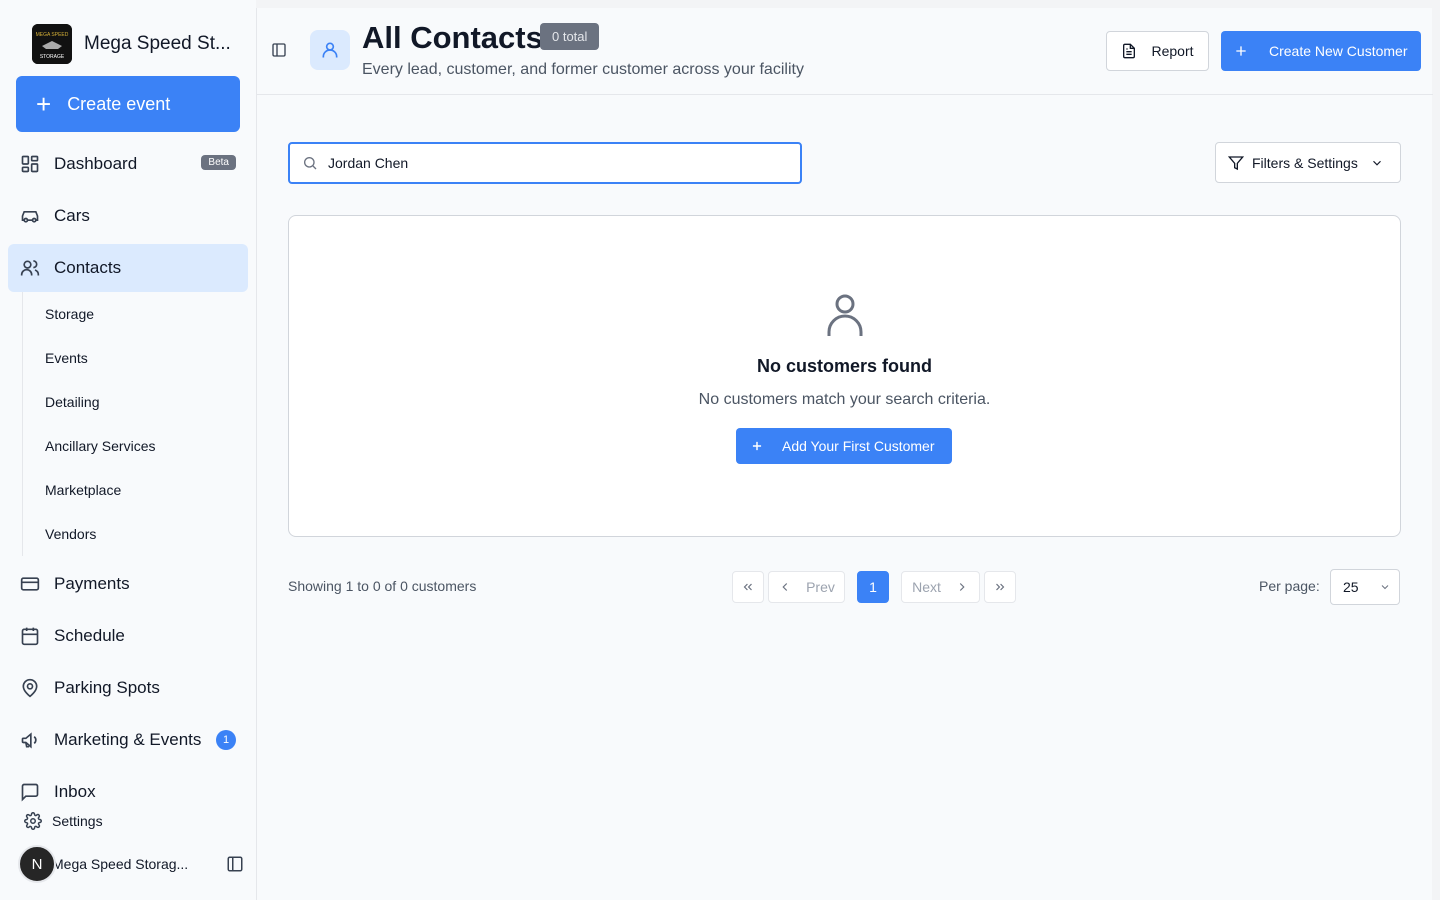 This screenshot has height=900, width=1440. What do you see at coordinates (785, 587) in the screenshot?
I see `chevron-left-icon` at bounding box center [785, 587].